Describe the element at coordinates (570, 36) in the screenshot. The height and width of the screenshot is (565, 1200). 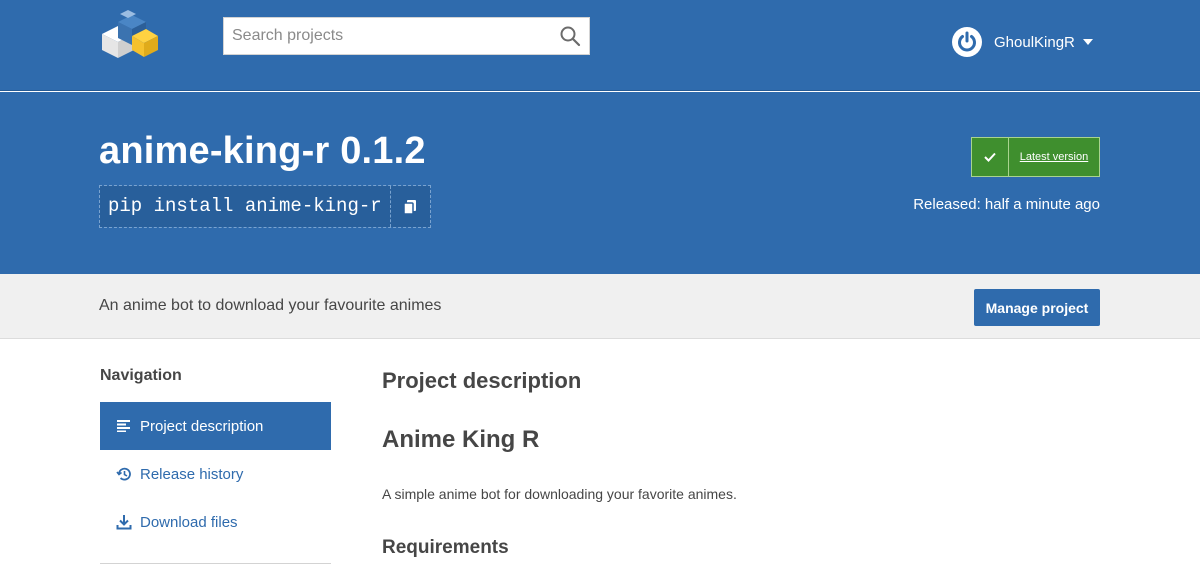
I see `search-icon` at that location.